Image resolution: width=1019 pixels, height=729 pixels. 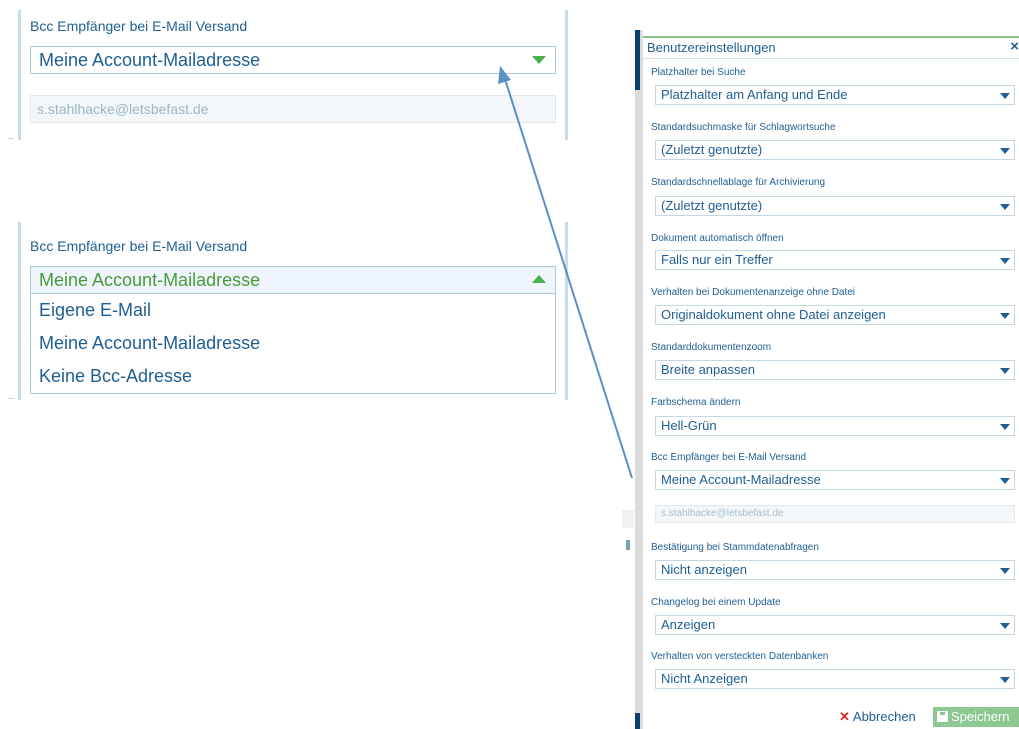 I want to click on connector-line, so click(x=568, y=277).